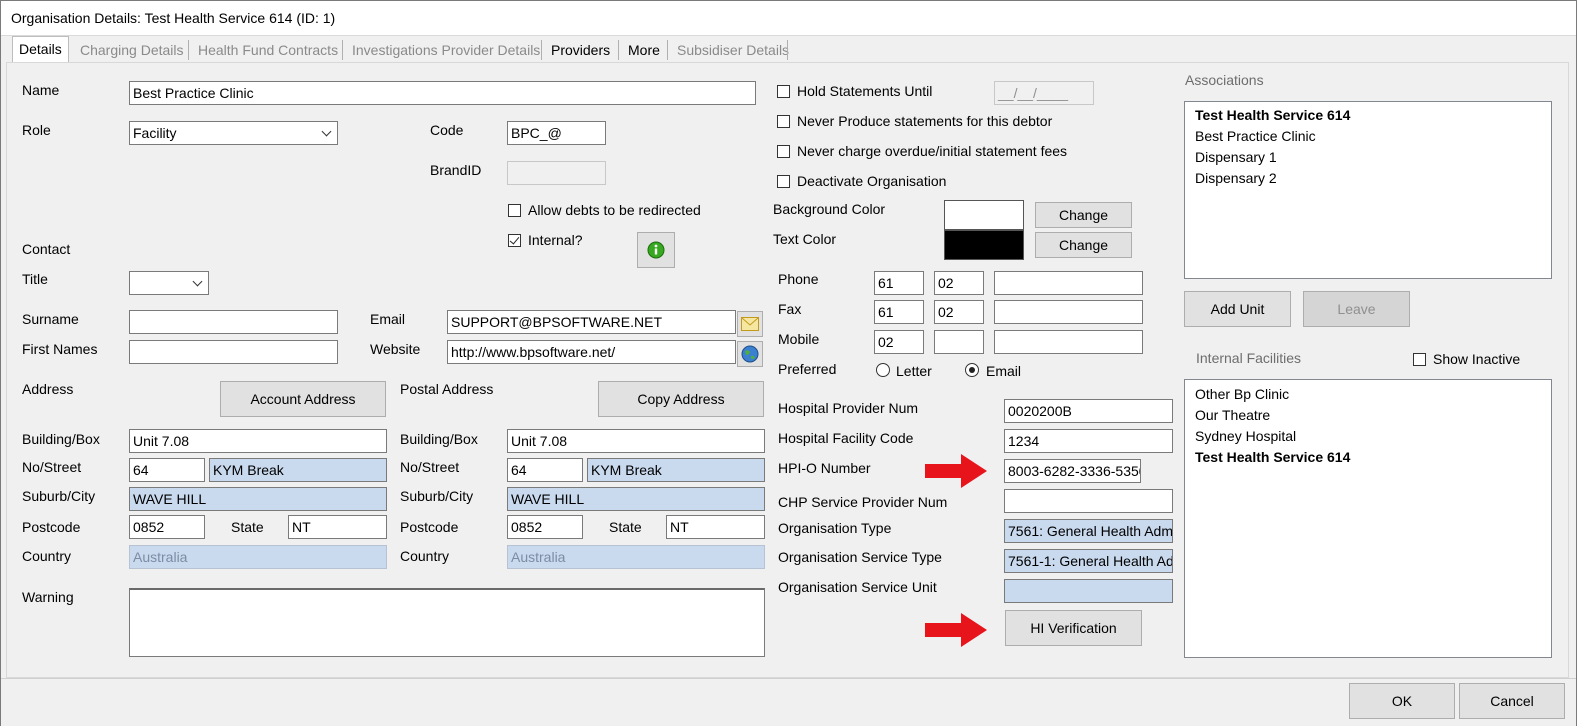 The height and width of the screenshot is (726, 1577). I want to click on website-input: http://www.bpsoftware.net/, so click(591, 352).